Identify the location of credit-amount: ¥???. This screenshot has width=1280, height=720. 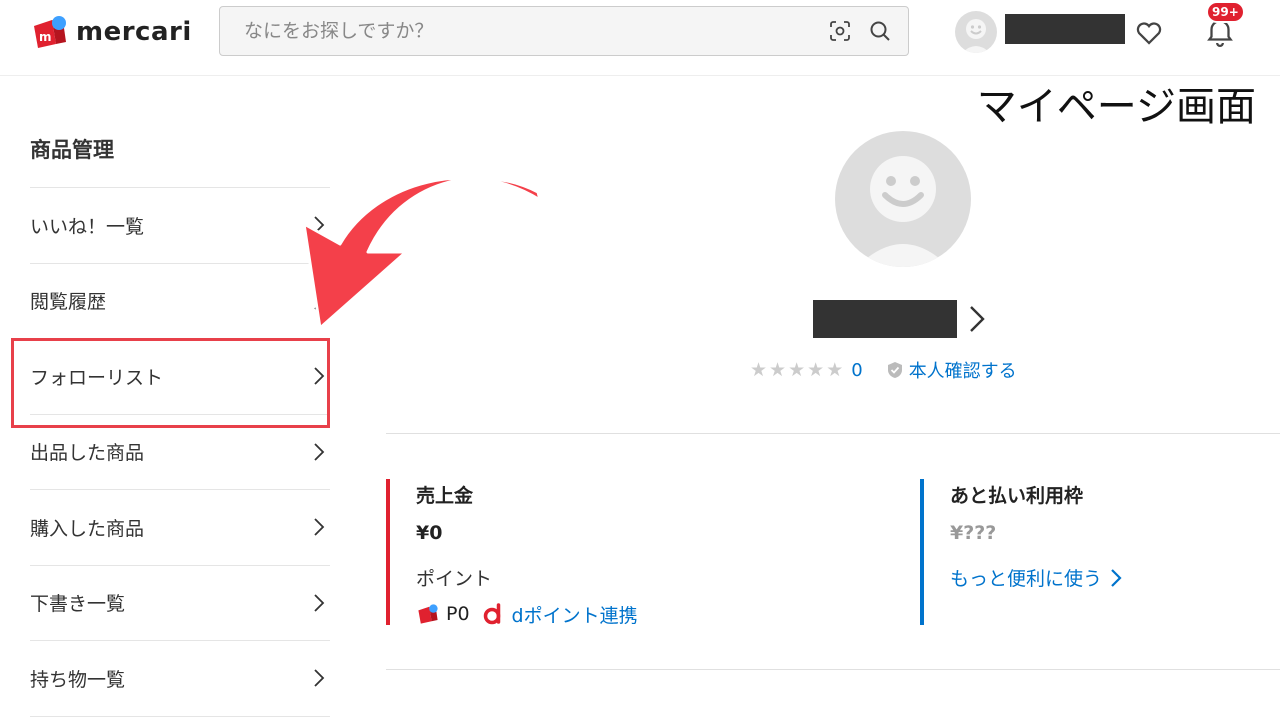
(973, 533).